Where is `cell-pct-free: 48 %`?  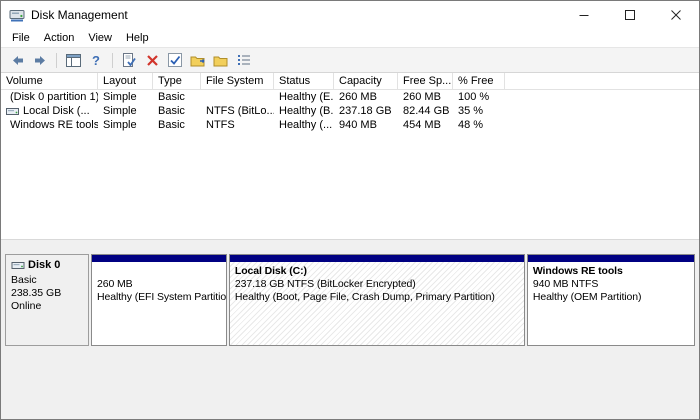 cell-pct-free: 48 % is located at coordinates (471, 125).